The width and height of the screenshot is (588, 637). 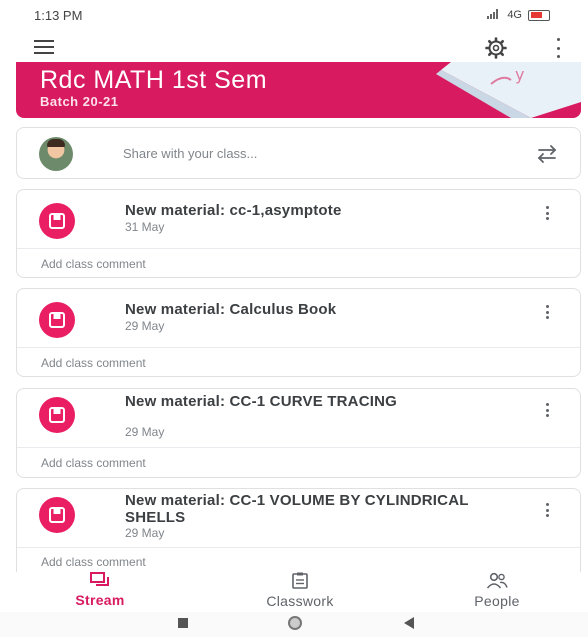 What do you see at coordinates (183, 623) in the screenshot?
I see `recent-apps-icon` at bounding box center [183, 623].